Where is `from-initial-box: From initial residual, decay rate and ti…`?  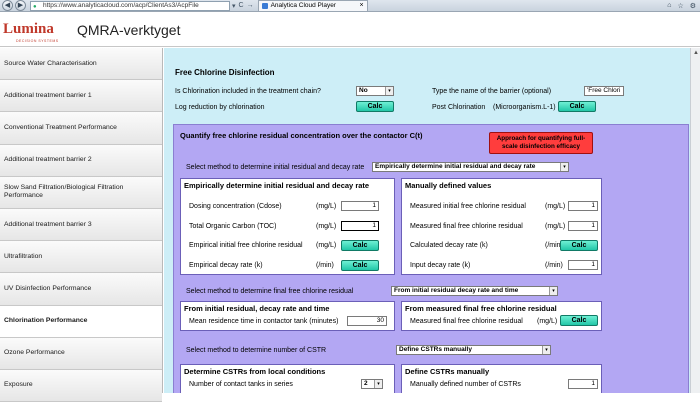
from-initial-box: From initial residual, decay rate and ti… is located at coordinates (287, 316).